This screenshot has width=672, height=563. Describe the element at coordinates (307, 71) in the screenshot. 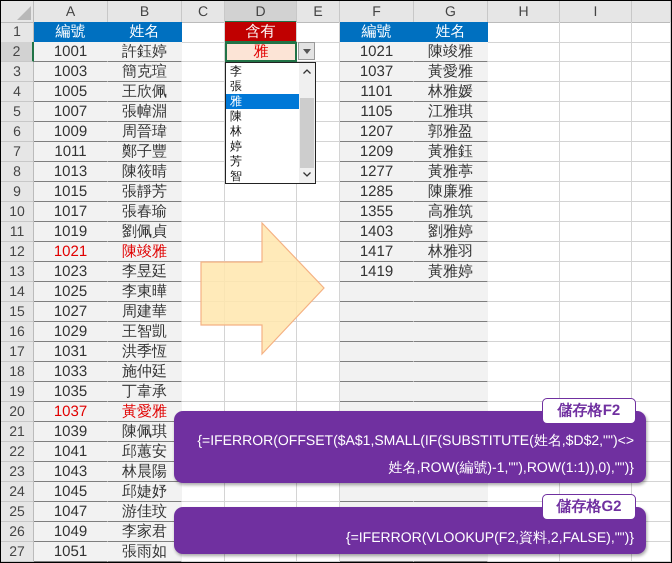

I see `chevron-up-icon` at that location.